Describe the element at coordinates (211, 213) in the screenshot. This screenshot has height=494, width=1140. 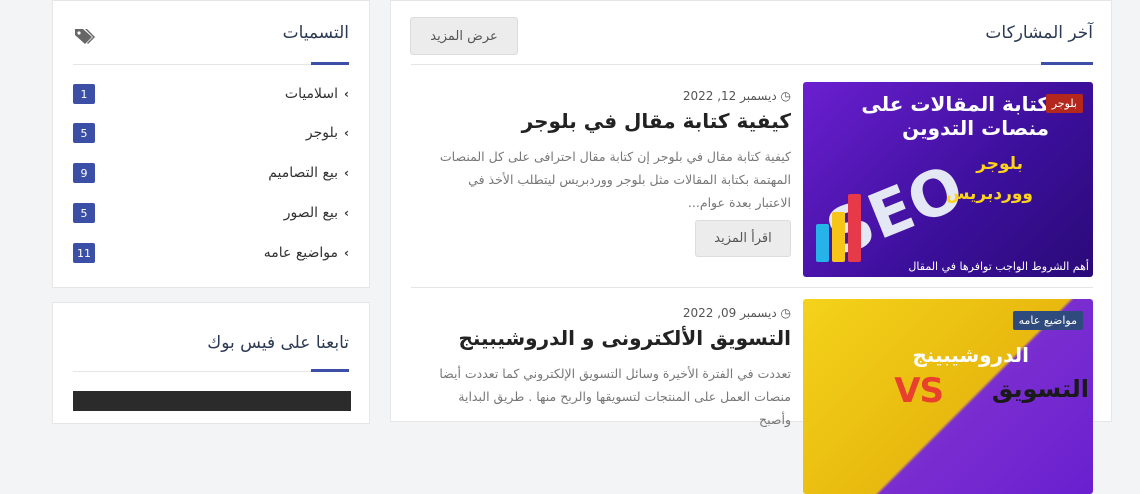
I see `label-item: › بيع الصور 5` at that location.